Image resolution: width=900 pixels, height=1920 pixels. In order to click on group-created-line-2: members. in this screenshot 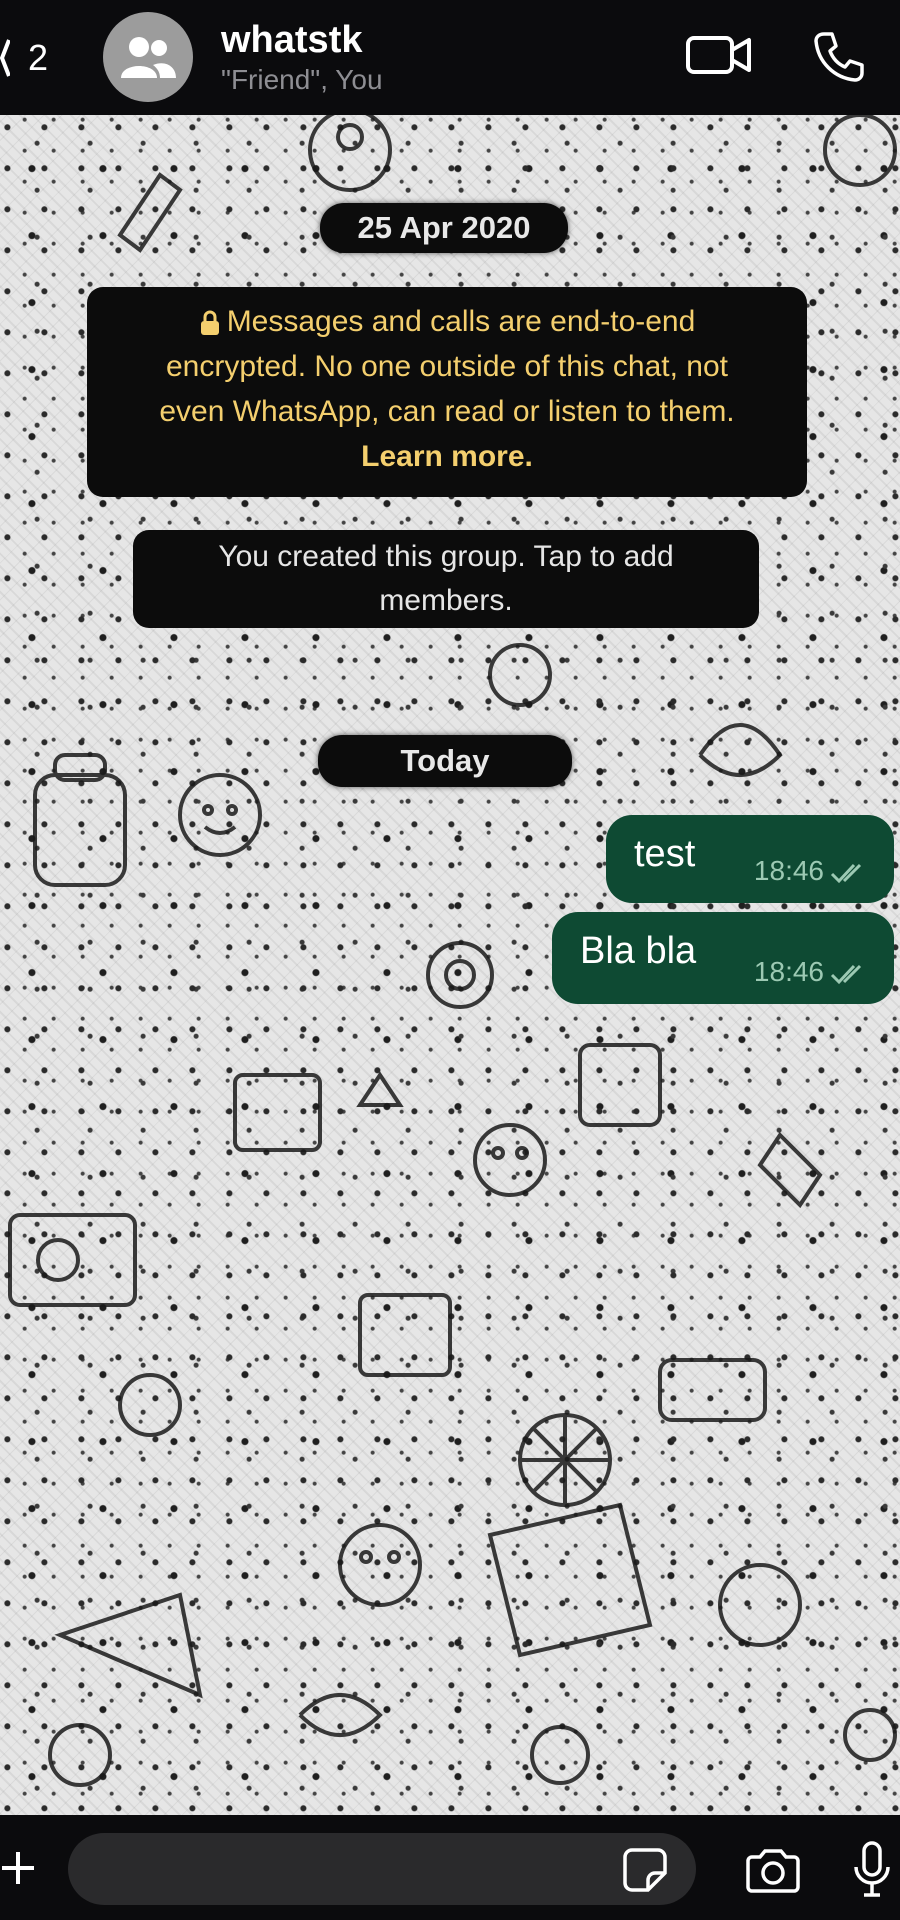, I will do `click(446, 600)`.